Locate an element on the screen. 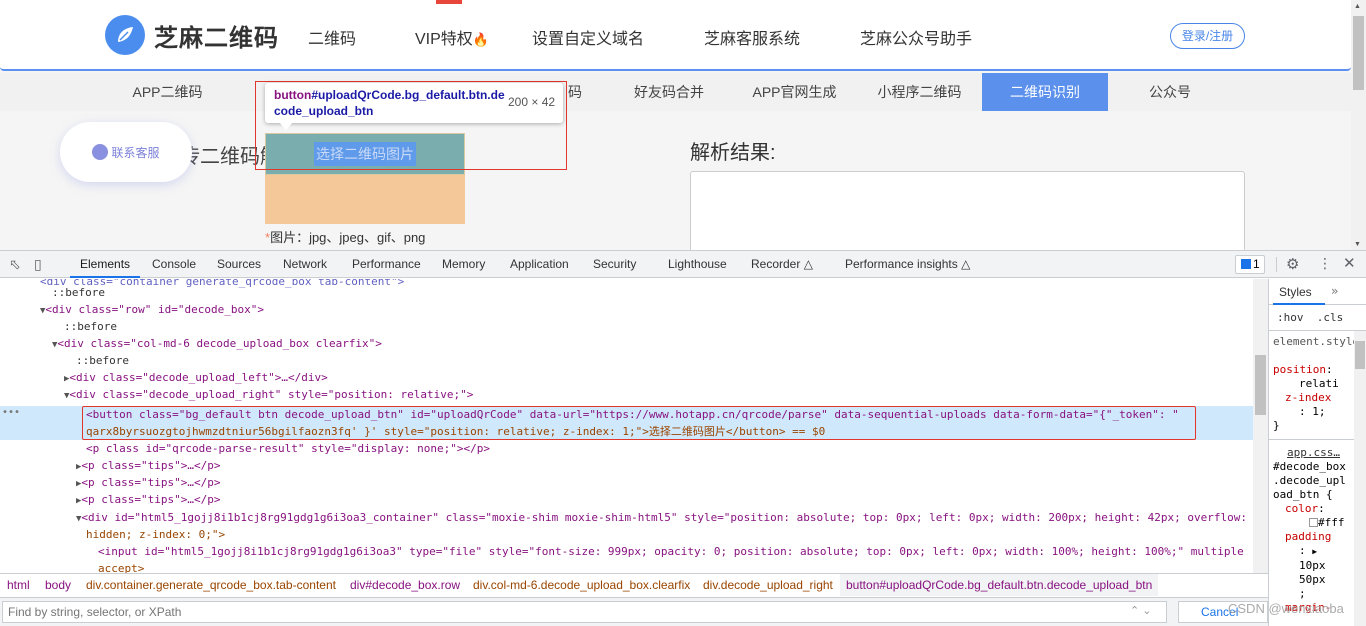  subnav-app-site: APP官网生成 is located at coordinates (794, 92).